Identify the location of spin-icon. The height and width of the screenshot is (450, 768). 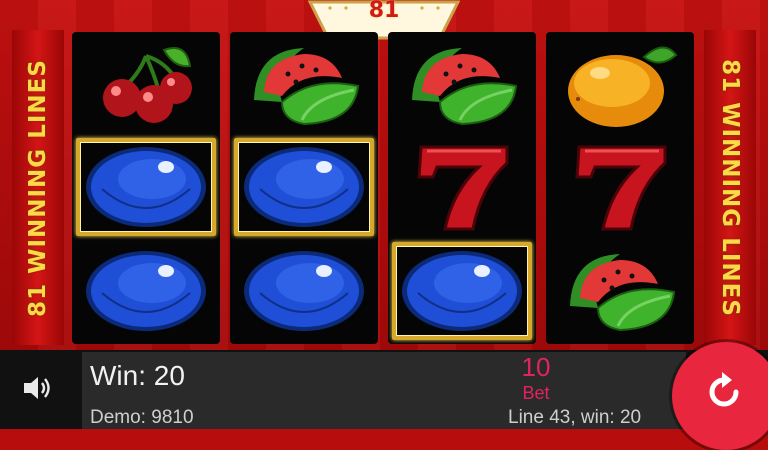
(724, 389).